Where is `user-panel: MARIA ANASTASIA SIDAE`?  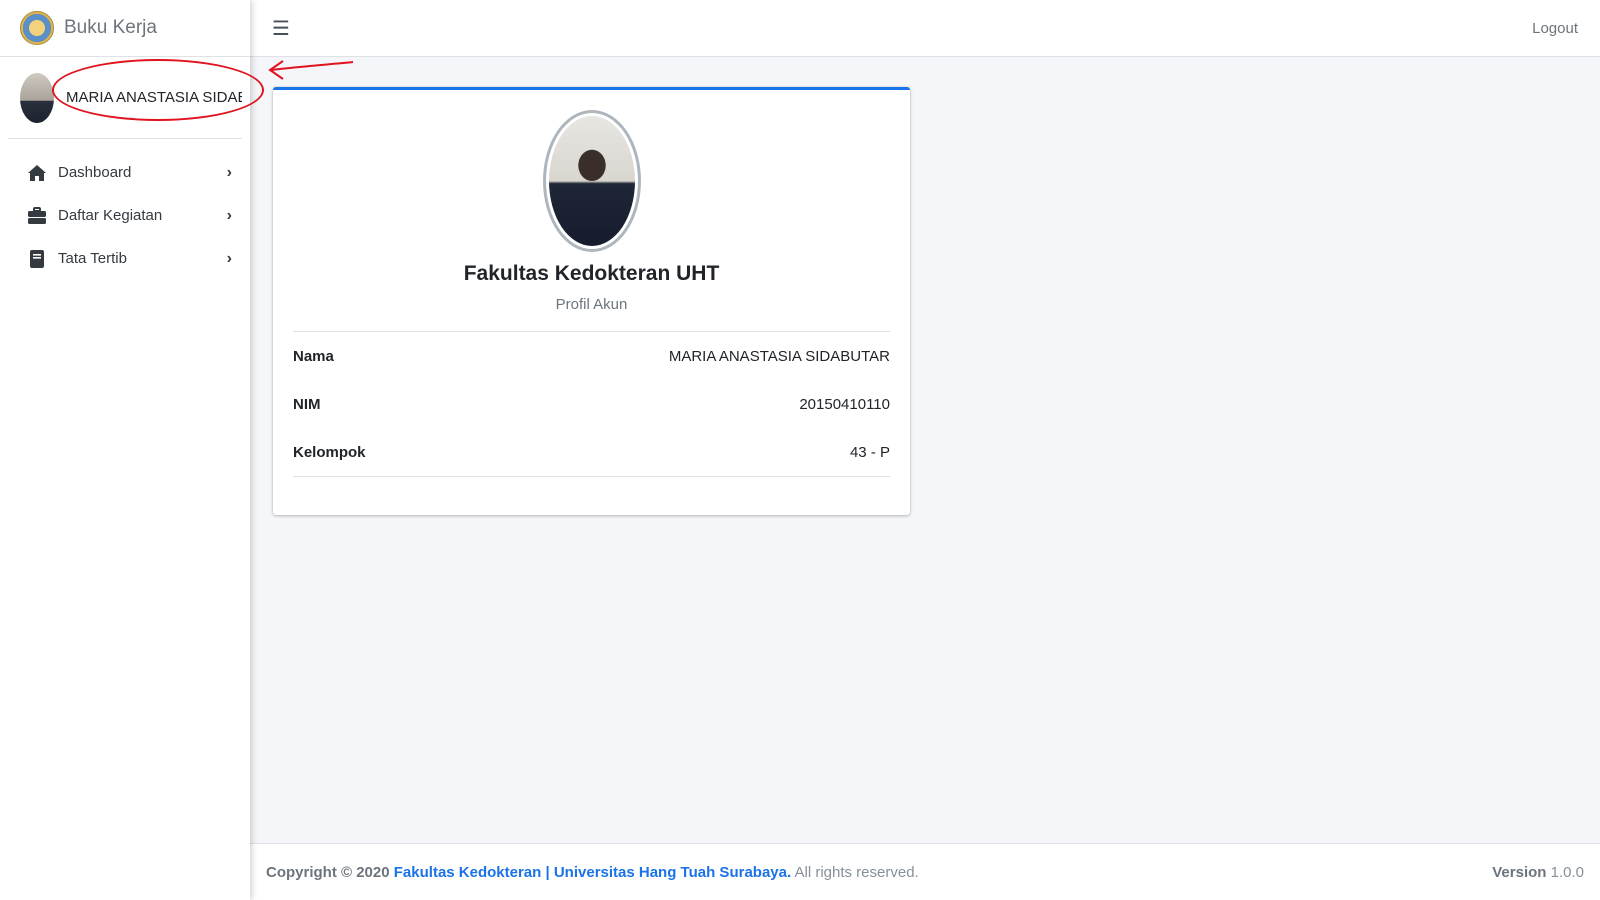
user-panel: MARIA ANASTASIA SIDAE is located at coordinates (136, 98).